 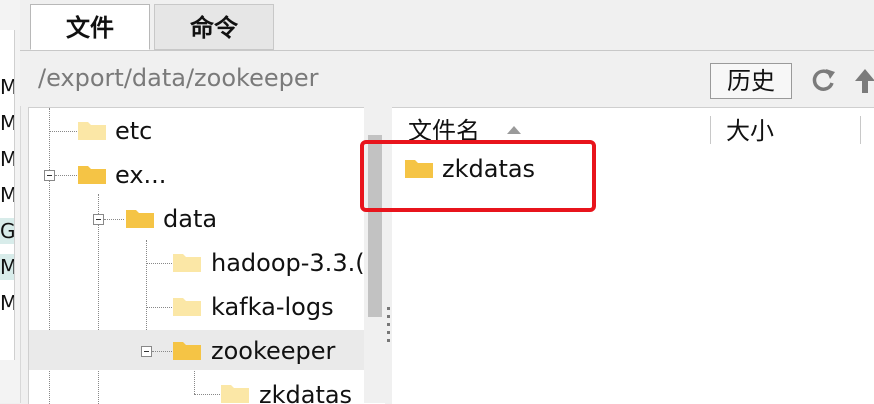 I want to click on left-panel-strip: M M M M G M M, so click(x=10, y=201).